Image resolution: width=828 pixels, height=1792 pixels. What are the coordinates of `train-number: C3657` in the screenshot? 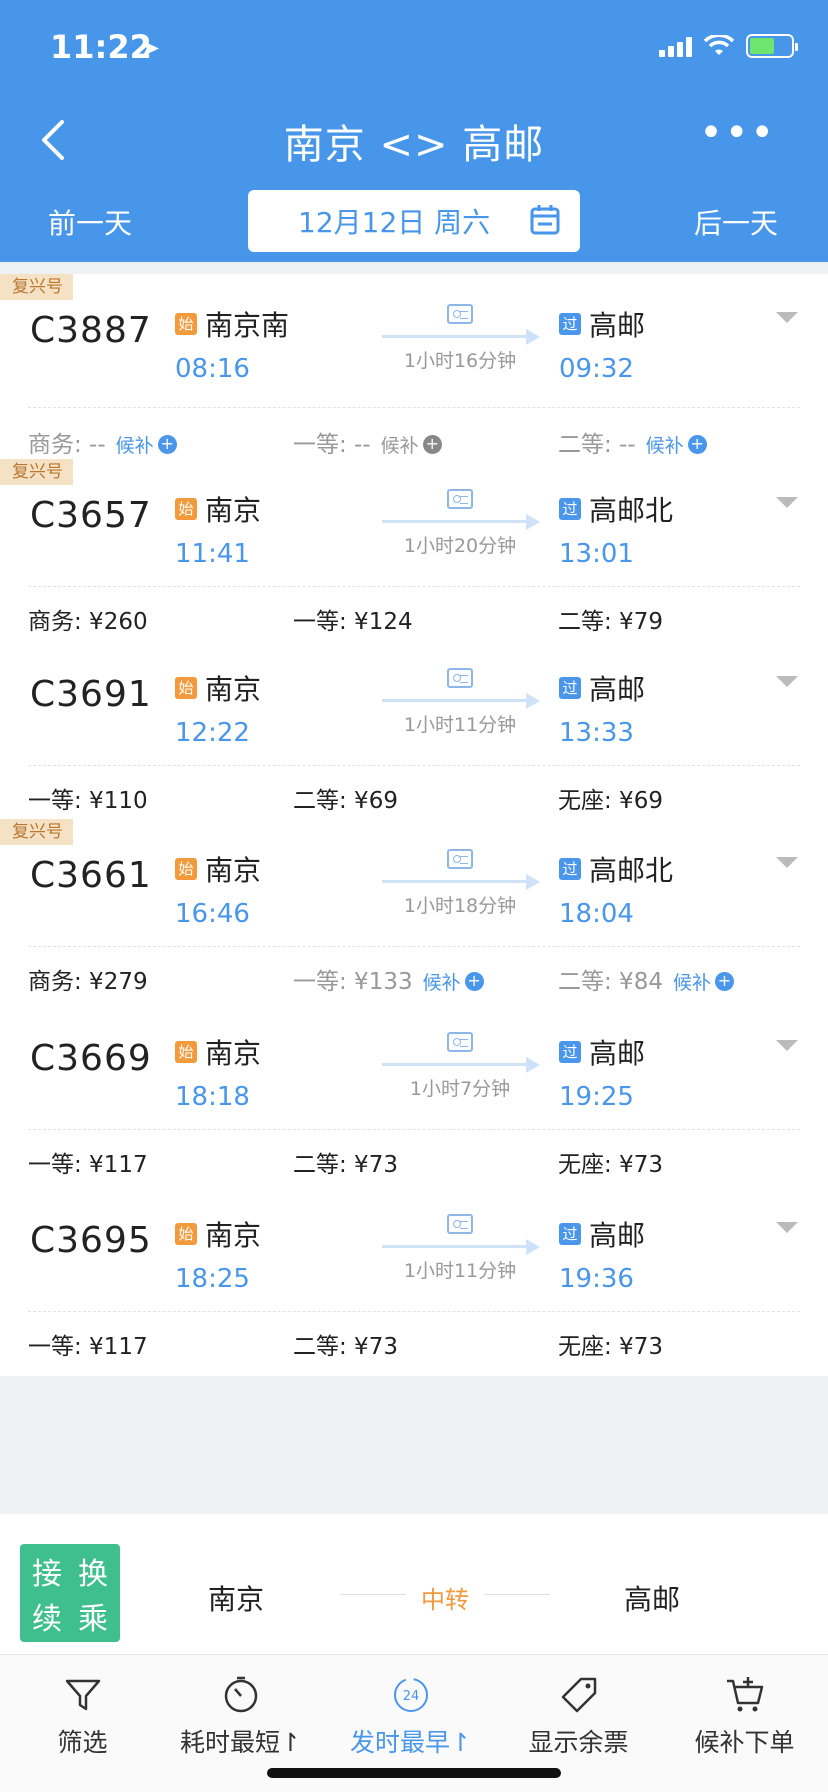 It's located at (91, 515).